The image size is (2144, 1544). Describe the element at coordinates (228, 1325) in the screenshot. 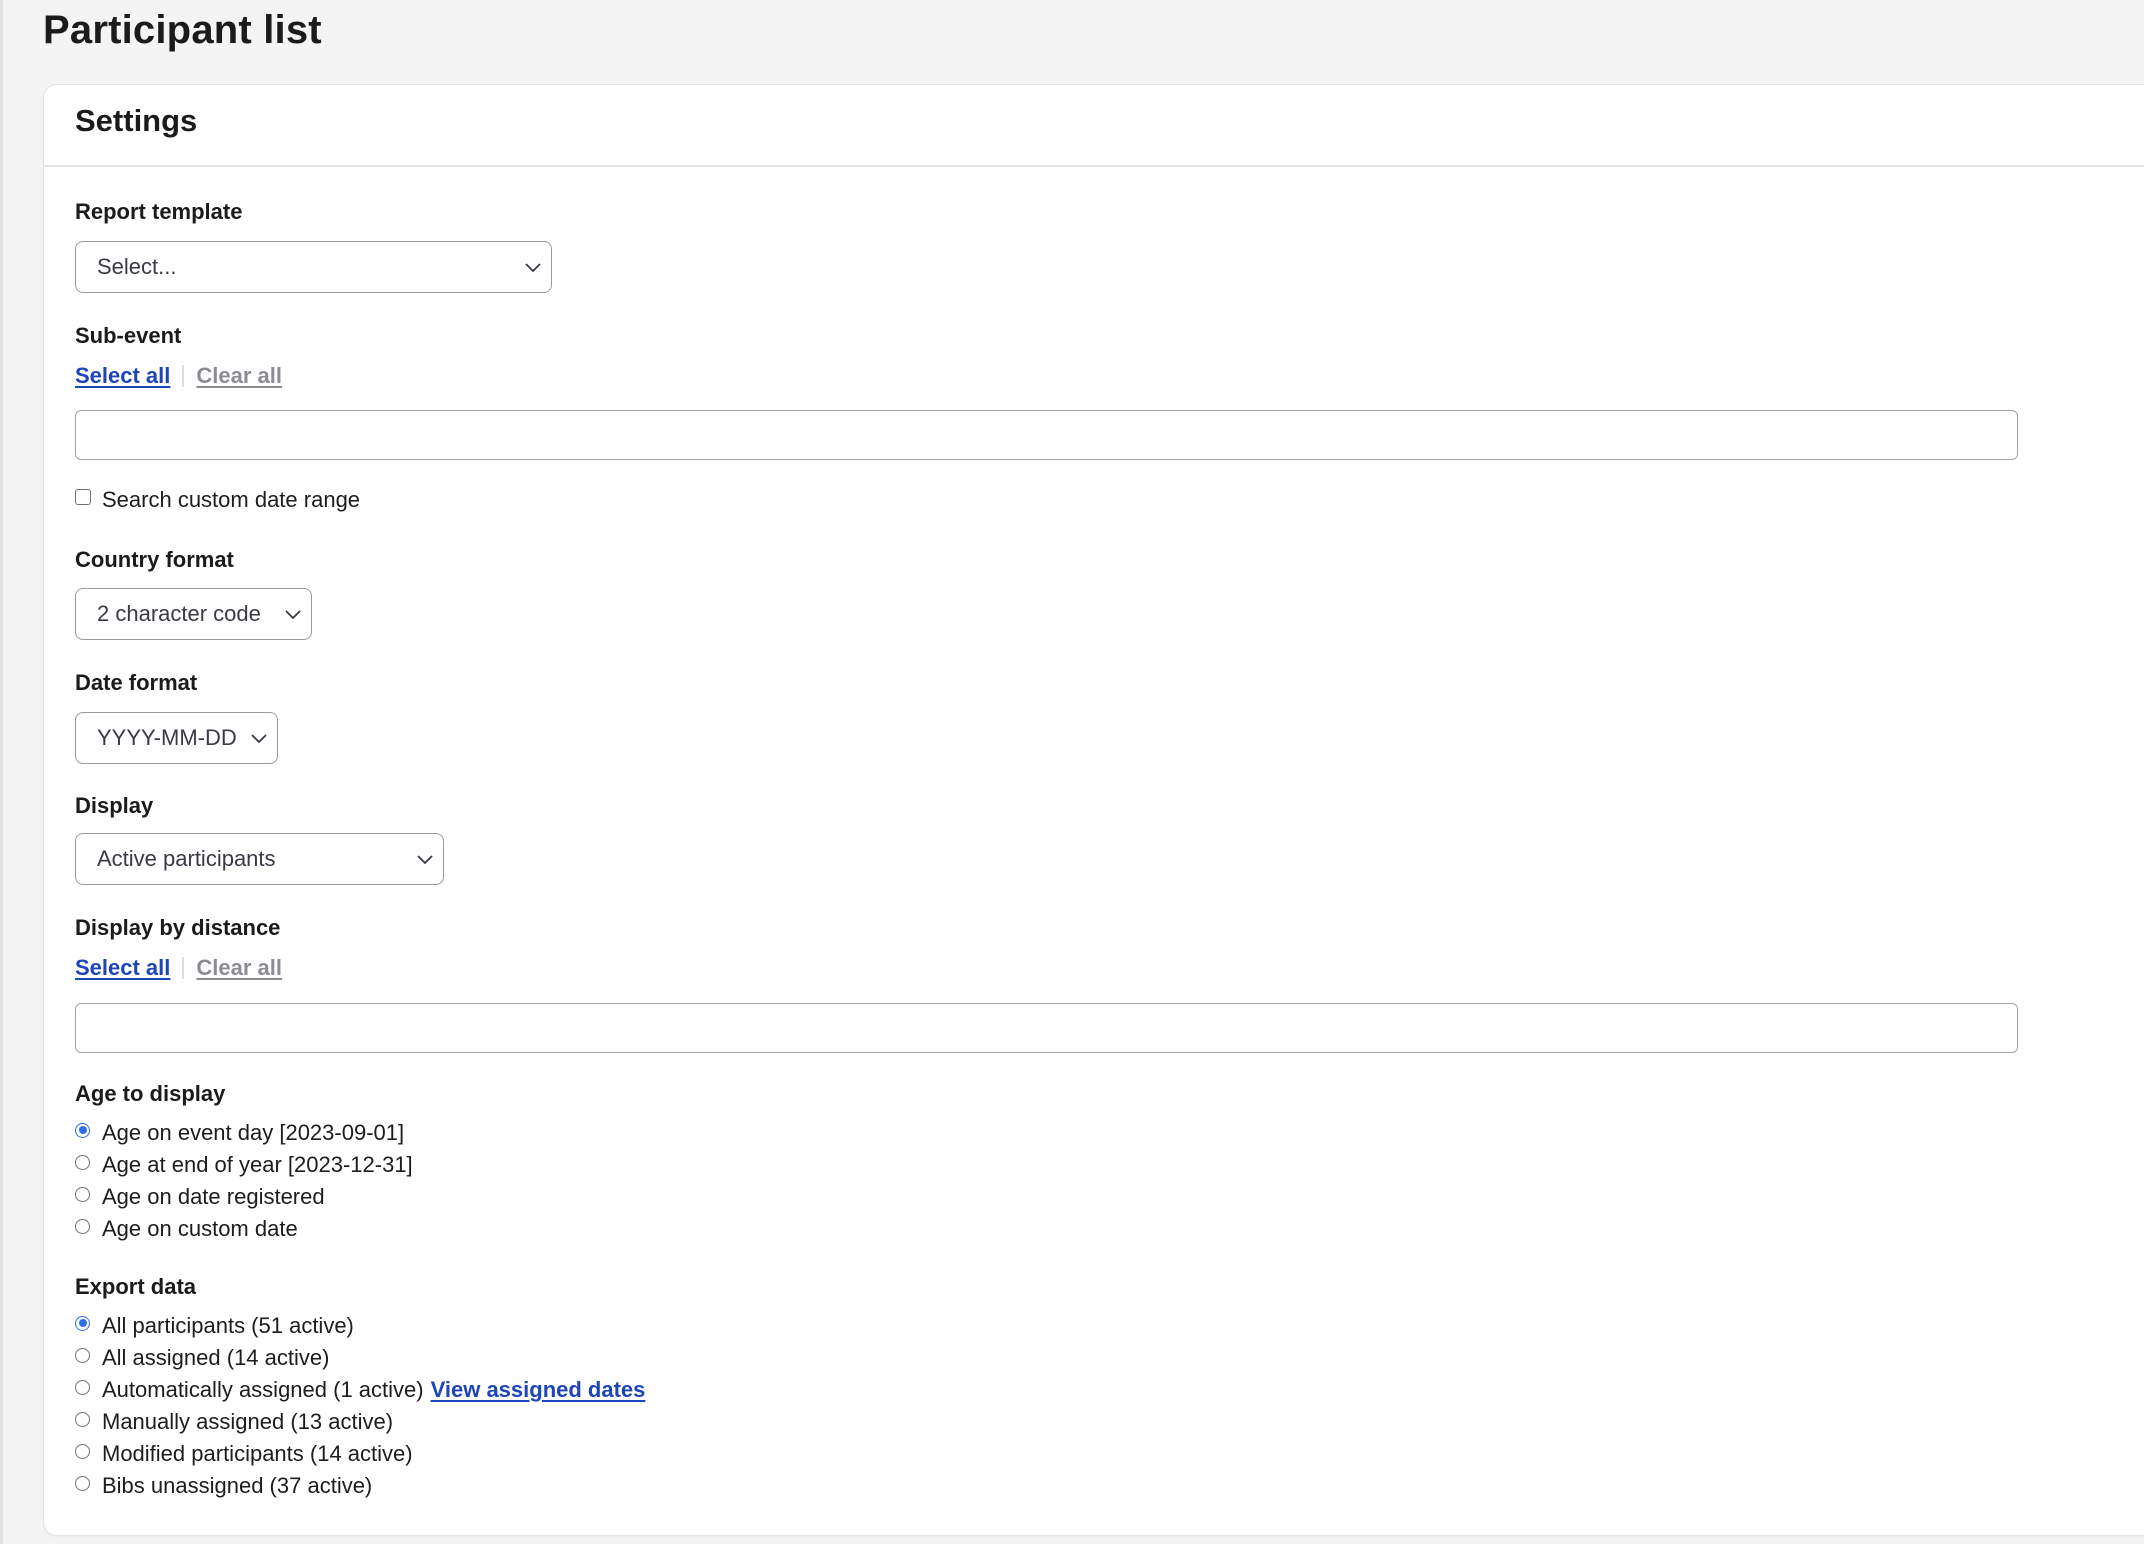

I see `export-option-label: All participants (51 active)` at that location.